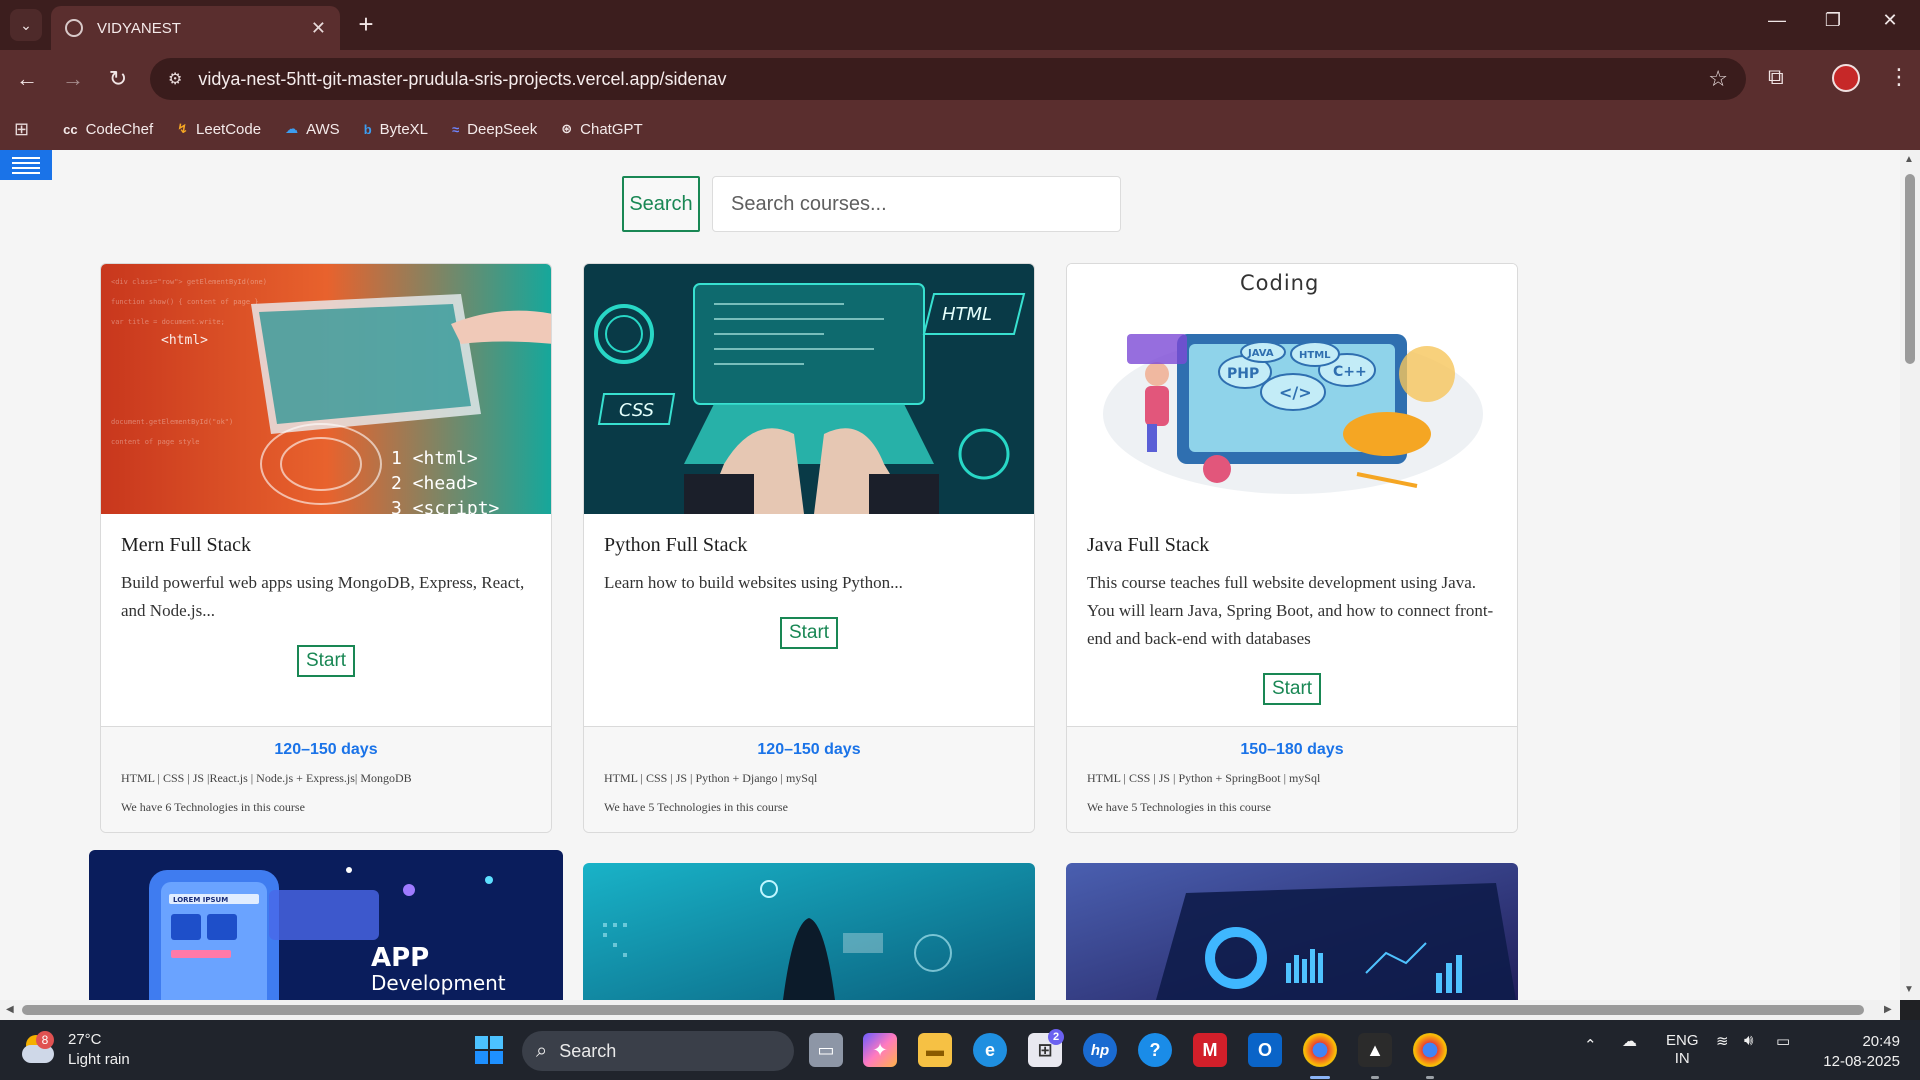 The height and width of the screenshot is (1080, 1920). I want to click on language-indicator: ENG IN, so click(1682, 1050).